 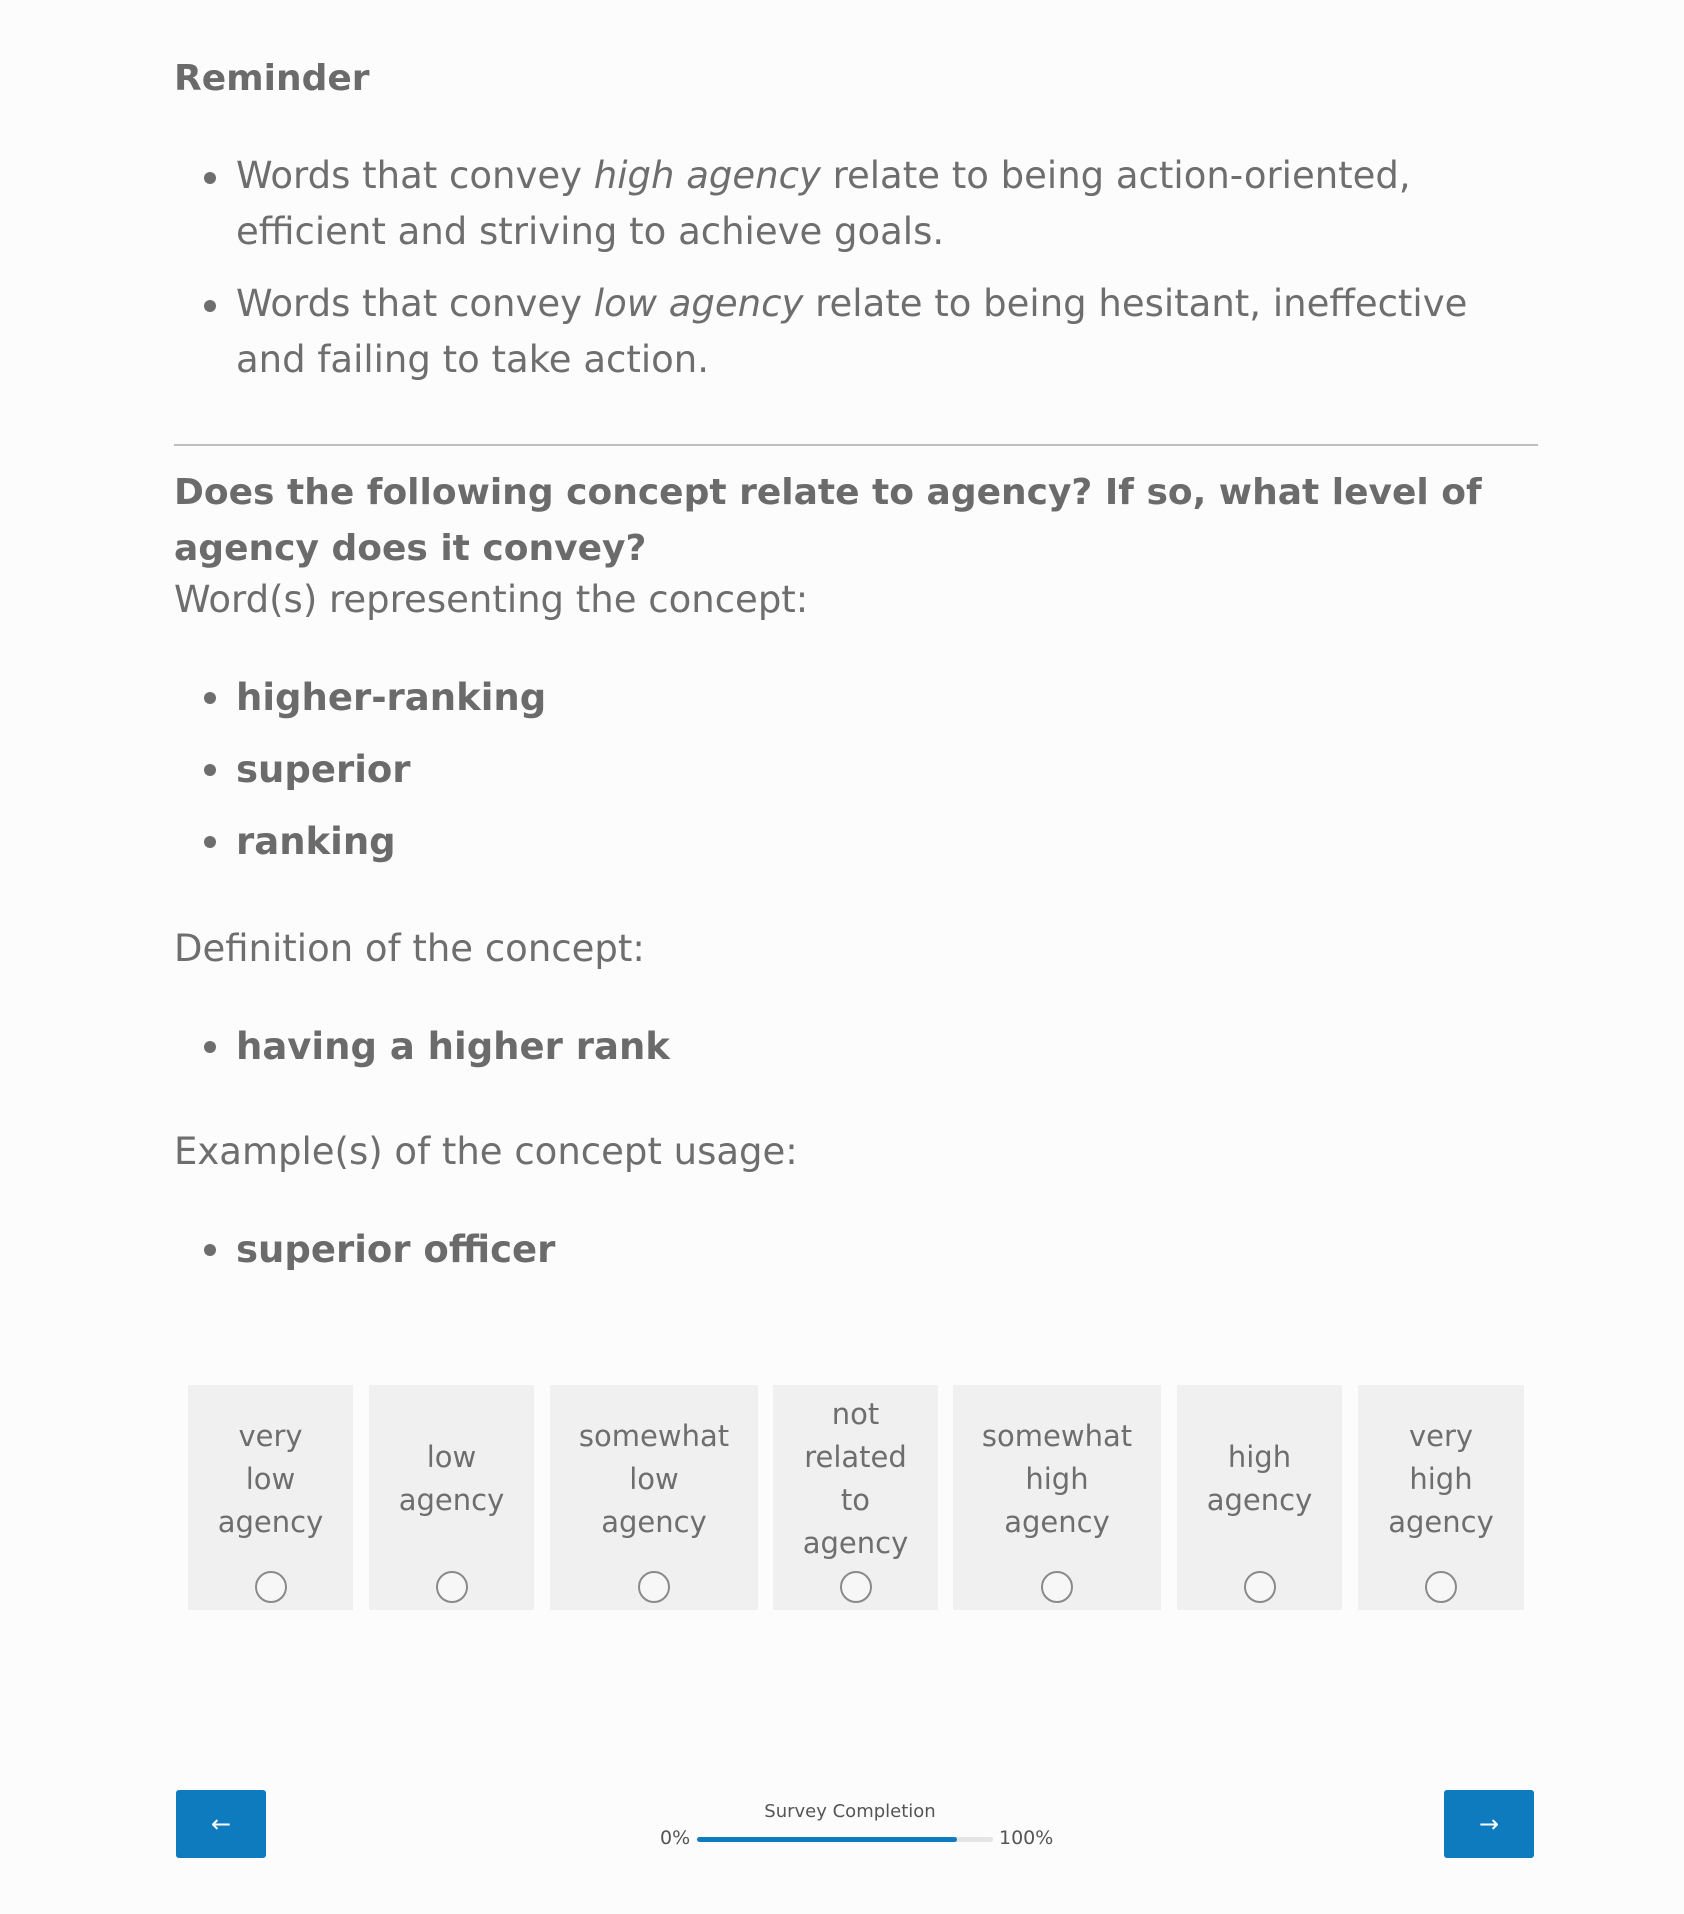 I want to click on reminder-emphasis: low agency, so click(x=698, y=303).